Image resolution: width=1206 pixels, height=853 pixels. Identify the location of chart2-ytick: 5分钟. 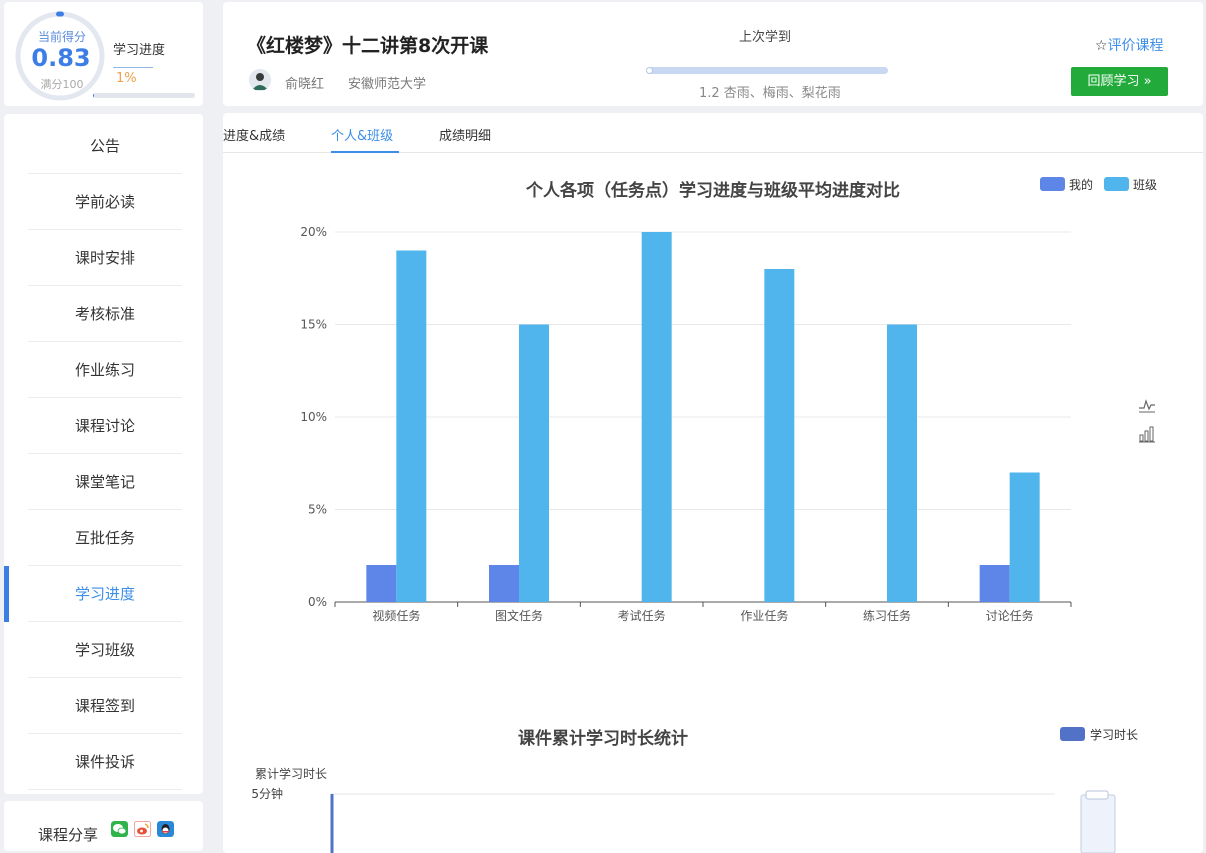
(267, 793).